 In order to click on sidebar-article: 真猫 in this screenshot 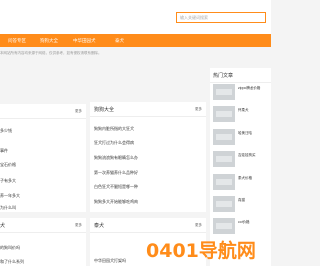, I will do `click(241, 207)`.